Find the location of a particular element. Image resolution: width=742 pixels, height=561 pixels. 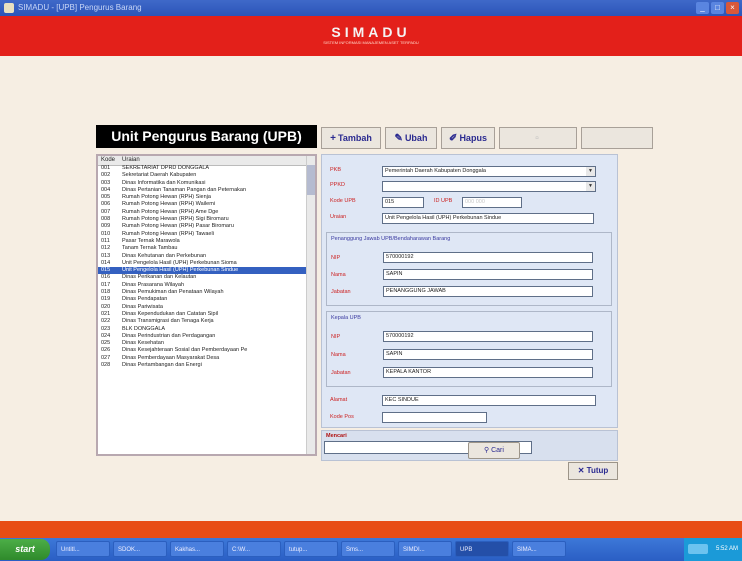

list-item: 019 Dinas Pendapatan is located at coordinates (202, 299).